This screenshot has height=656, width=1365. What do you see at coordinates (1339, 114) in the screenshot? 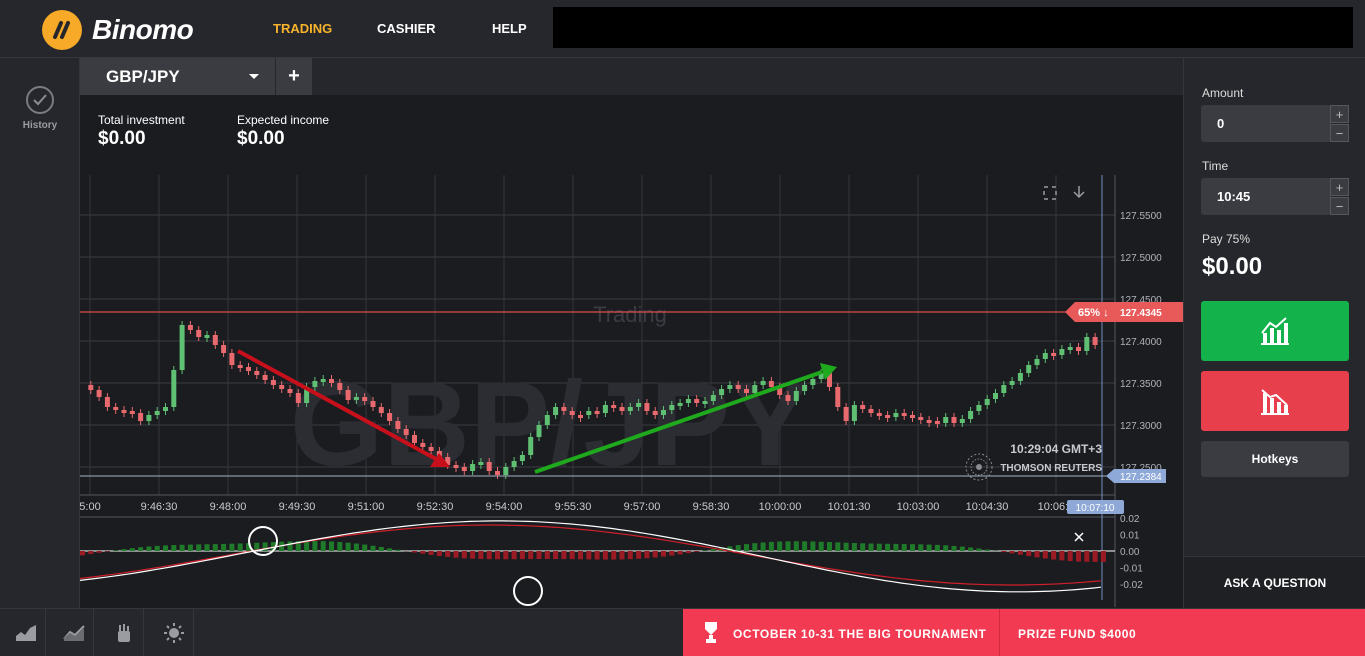
I see `amount-plus-button: +` at bounding box center [1339, 114].